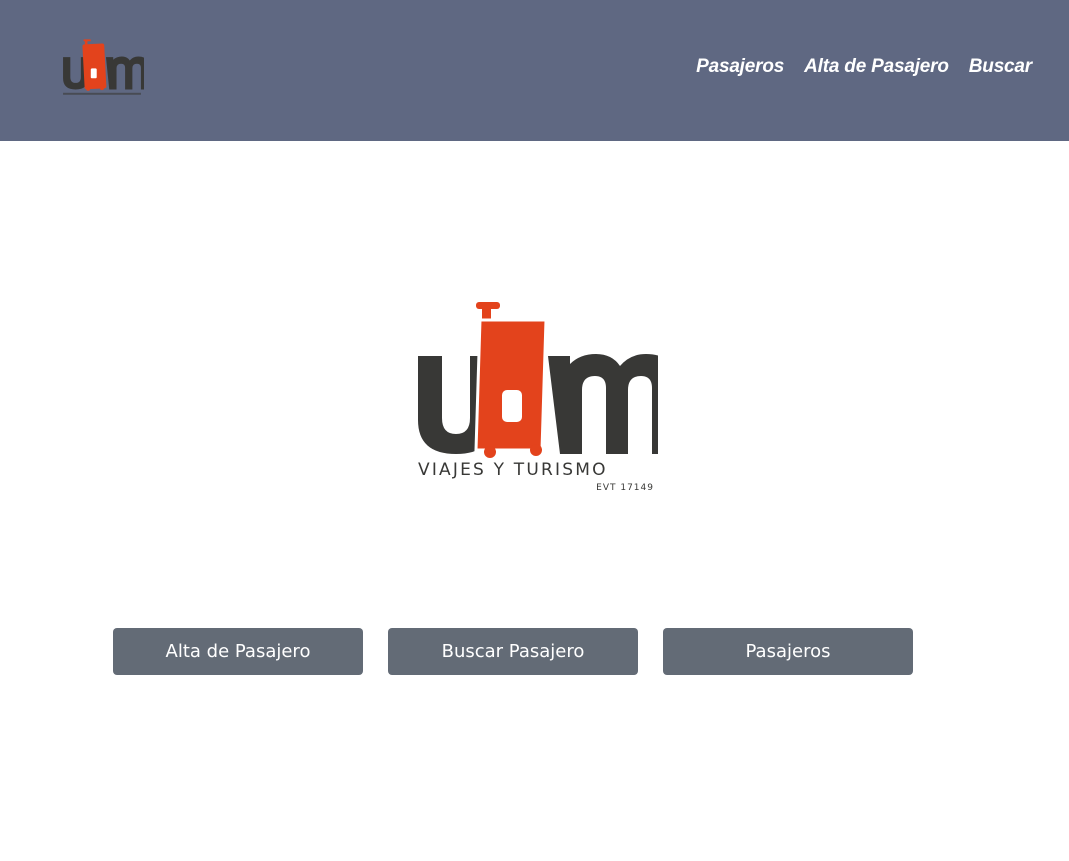  What do you see at coordinates (238, 651) in the screenshot?
I see `alta-de-pasajero-button: Alta de Pasajero` at bounding box center [238, 651].